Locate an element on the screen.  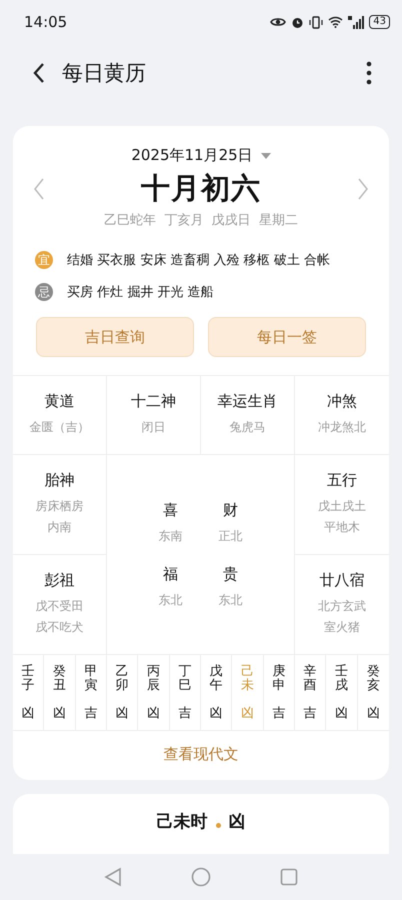
hour-card-title: 己未时 is located at coordinates (182, 821).